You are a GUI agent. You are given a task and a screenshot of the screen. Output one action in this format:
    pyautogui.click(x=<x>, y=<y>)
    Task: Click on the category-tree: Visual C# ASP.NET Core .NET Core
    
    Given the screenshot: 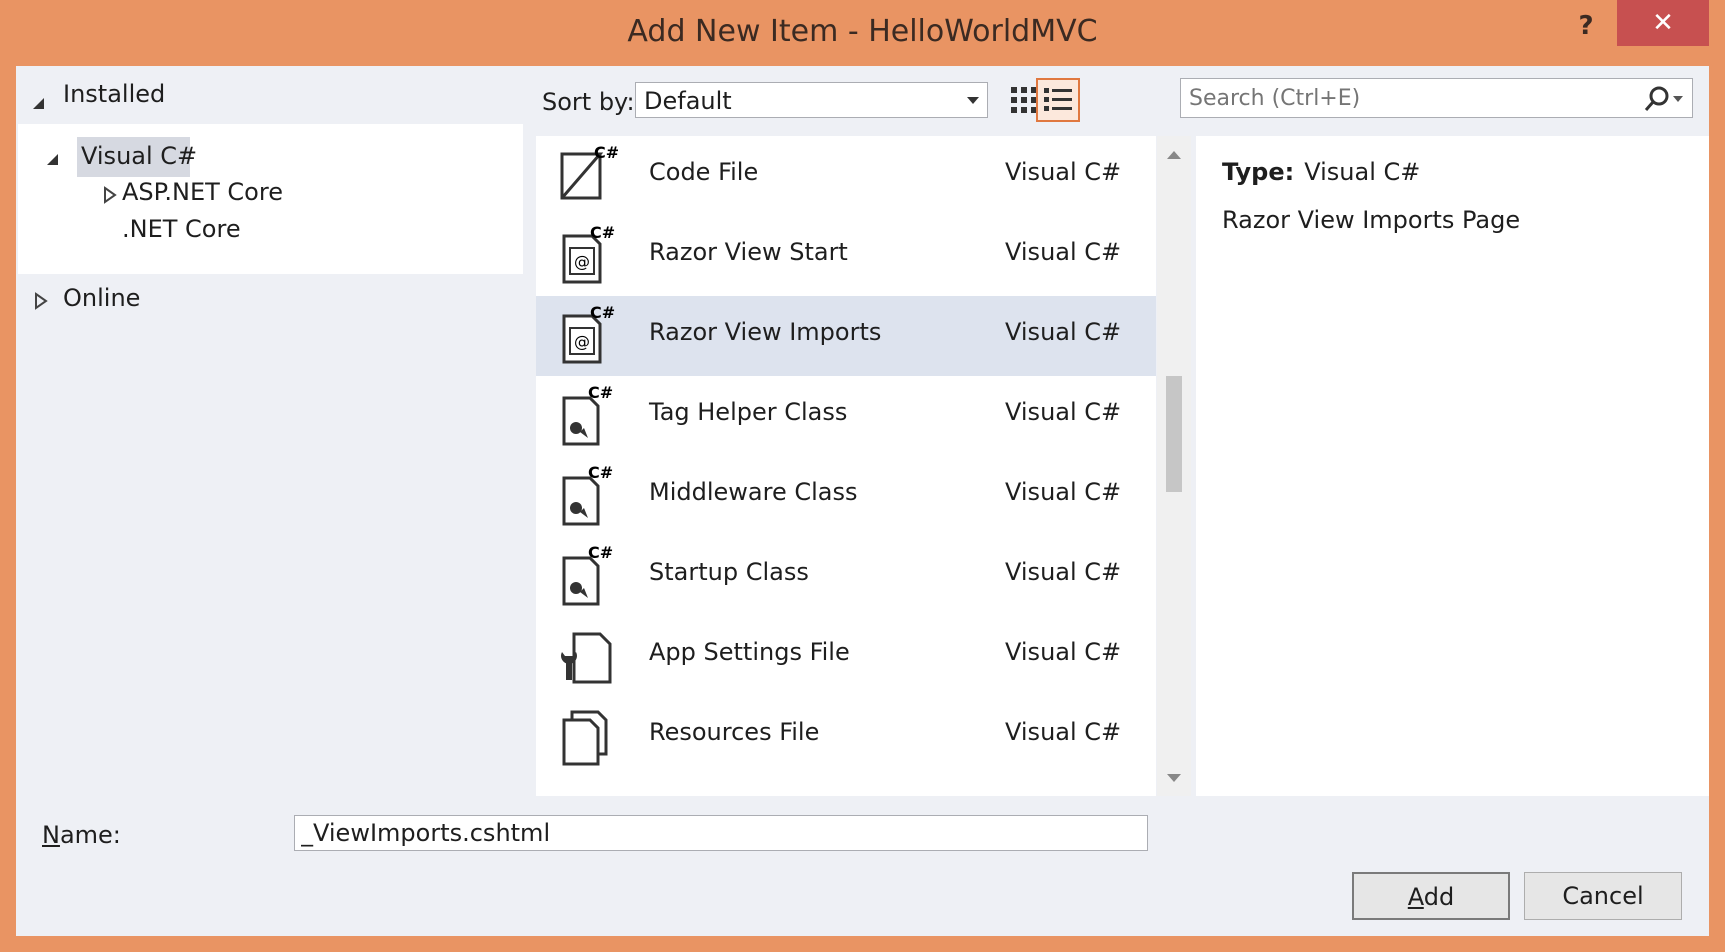 What is the action you would take?
    pyautogui.click(x=270, y=199)
    